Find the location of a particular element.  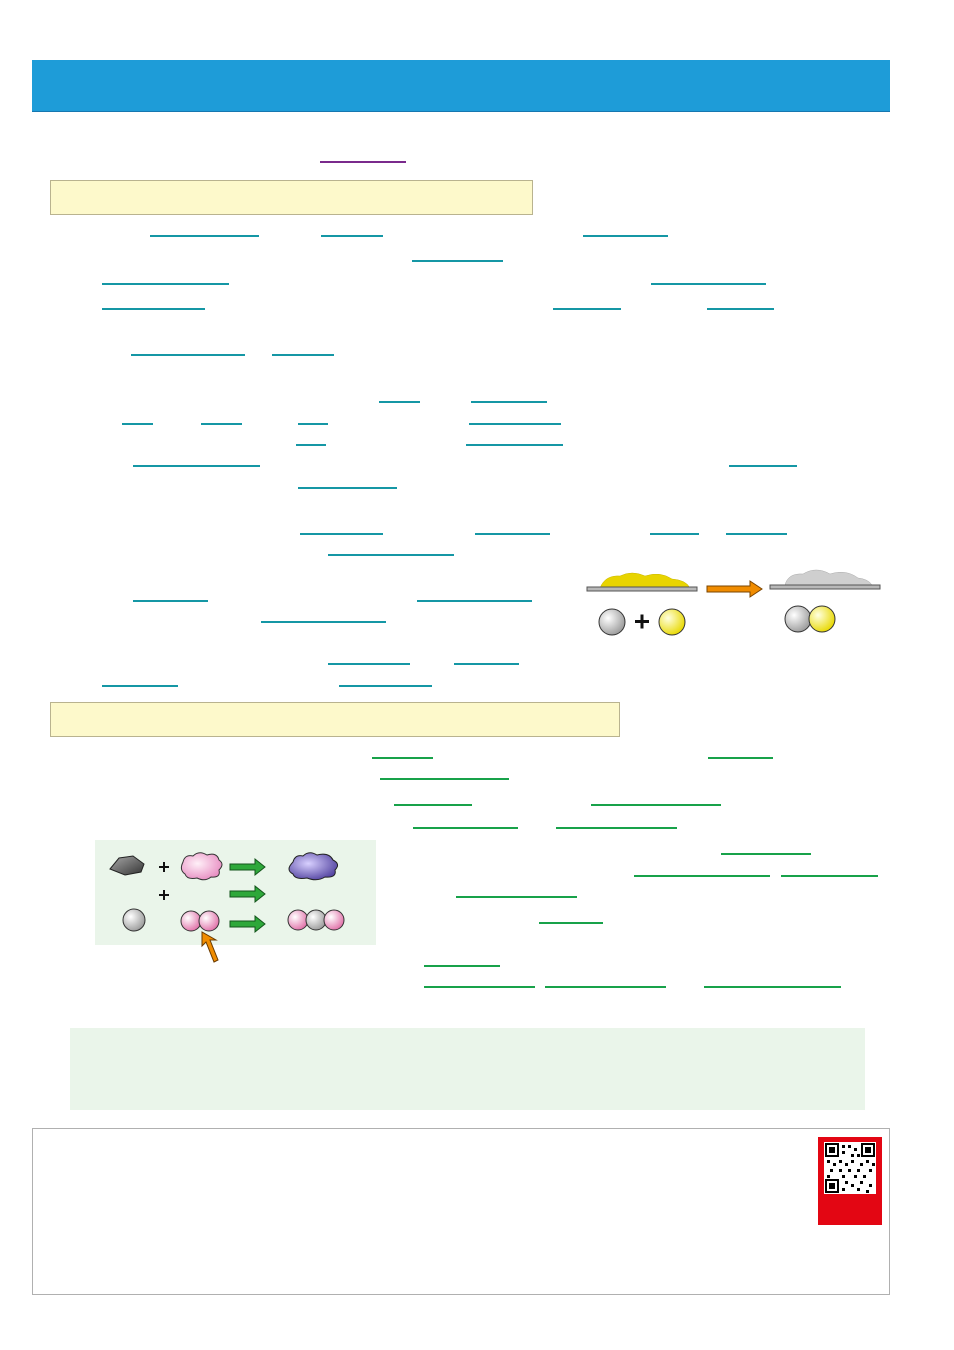

pink-cloud-icon is located at coordinates (201, 866).